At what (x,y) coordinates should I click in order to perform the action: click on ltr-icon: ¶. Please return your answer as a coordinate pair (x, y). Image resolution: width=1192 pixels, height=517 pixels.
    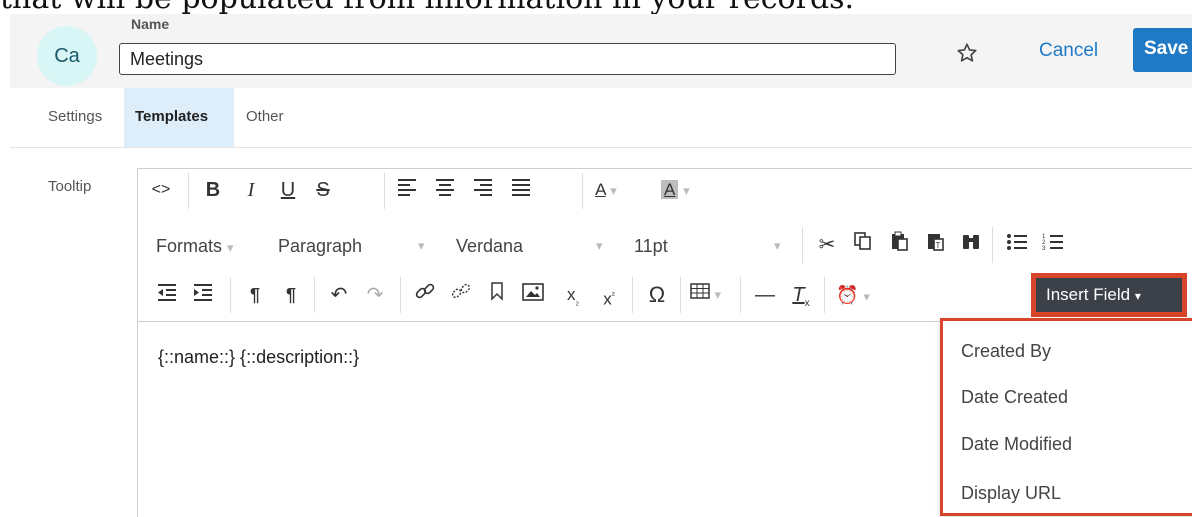
    Looking at the image, I should click on (255, 295).